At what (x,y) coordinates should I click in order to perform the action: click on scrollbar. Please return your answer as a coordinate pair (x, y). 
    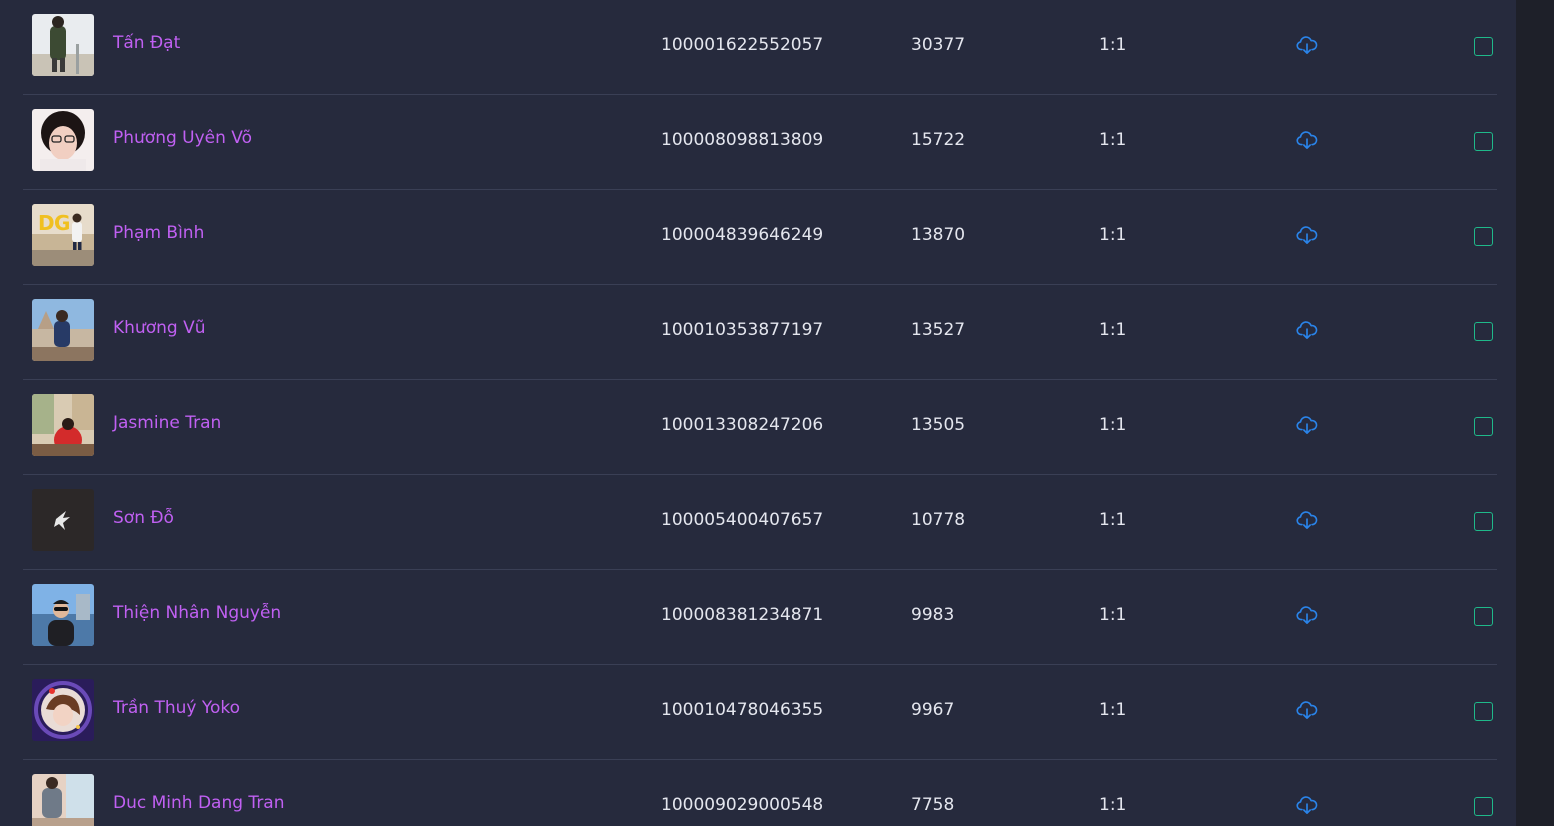
    Looking at the image, I should click on (1549, 413).